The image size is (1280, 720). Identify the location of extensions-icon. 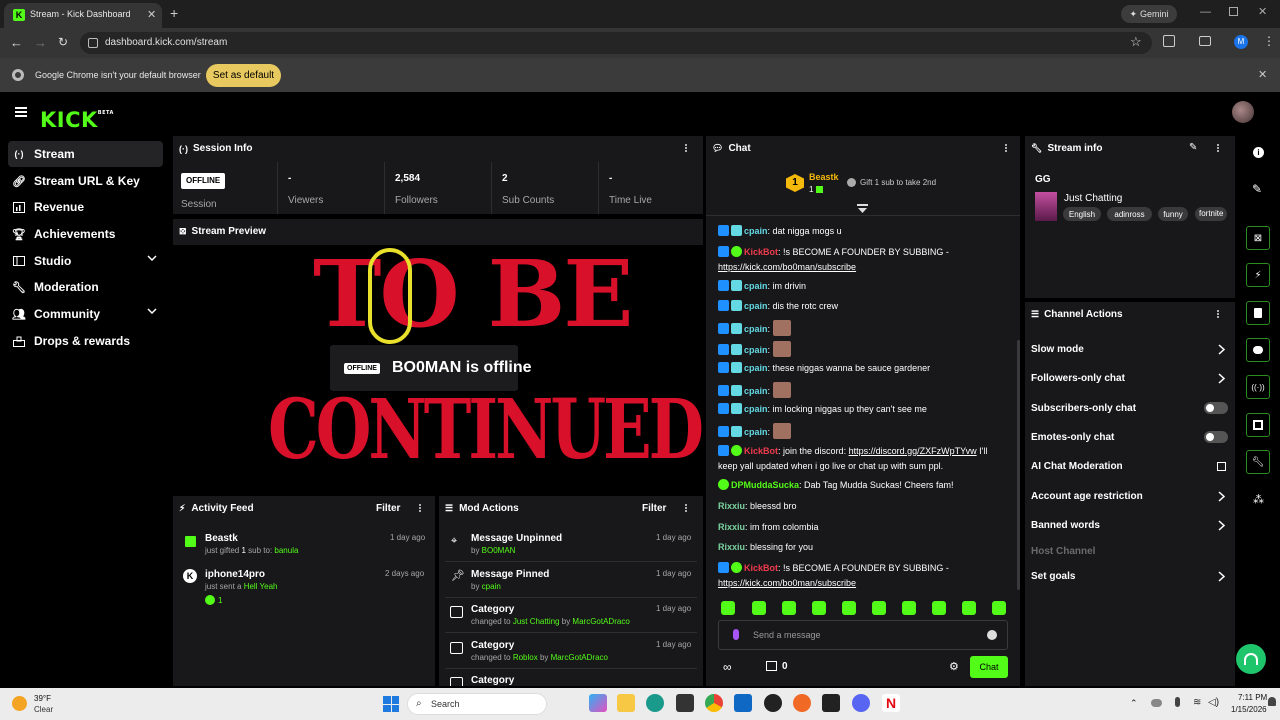
(1169, 41).